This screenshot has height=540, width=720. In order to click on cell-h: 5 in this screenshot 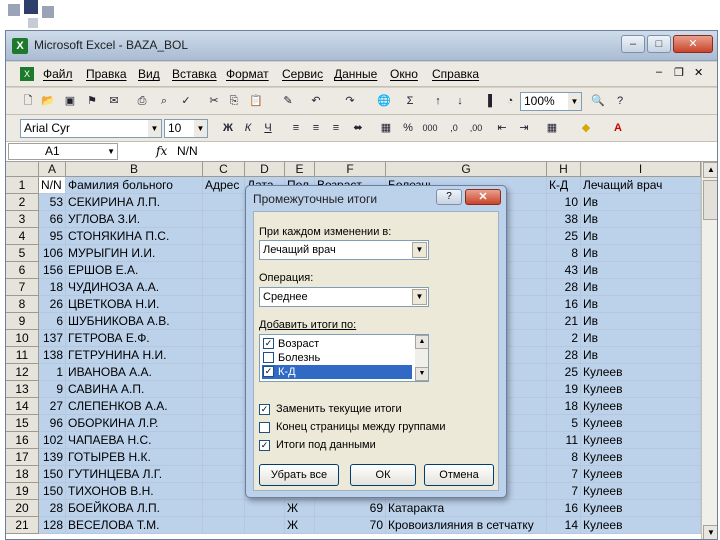, I will do `click(564, 423)`.